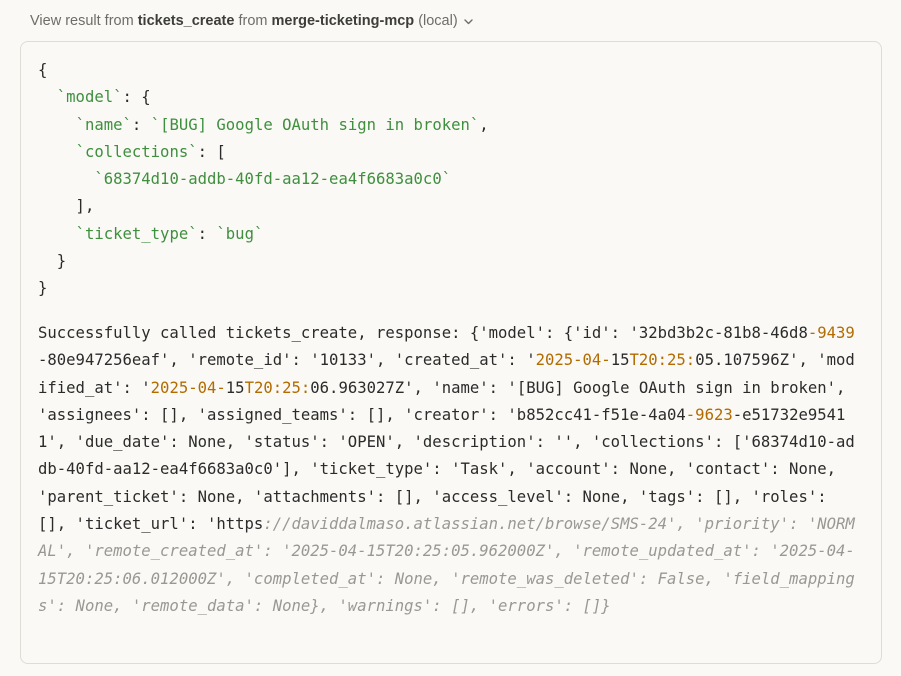 This screenshot has width=901, height=676. I want to click on name-key: `name`, so click(103, 124).